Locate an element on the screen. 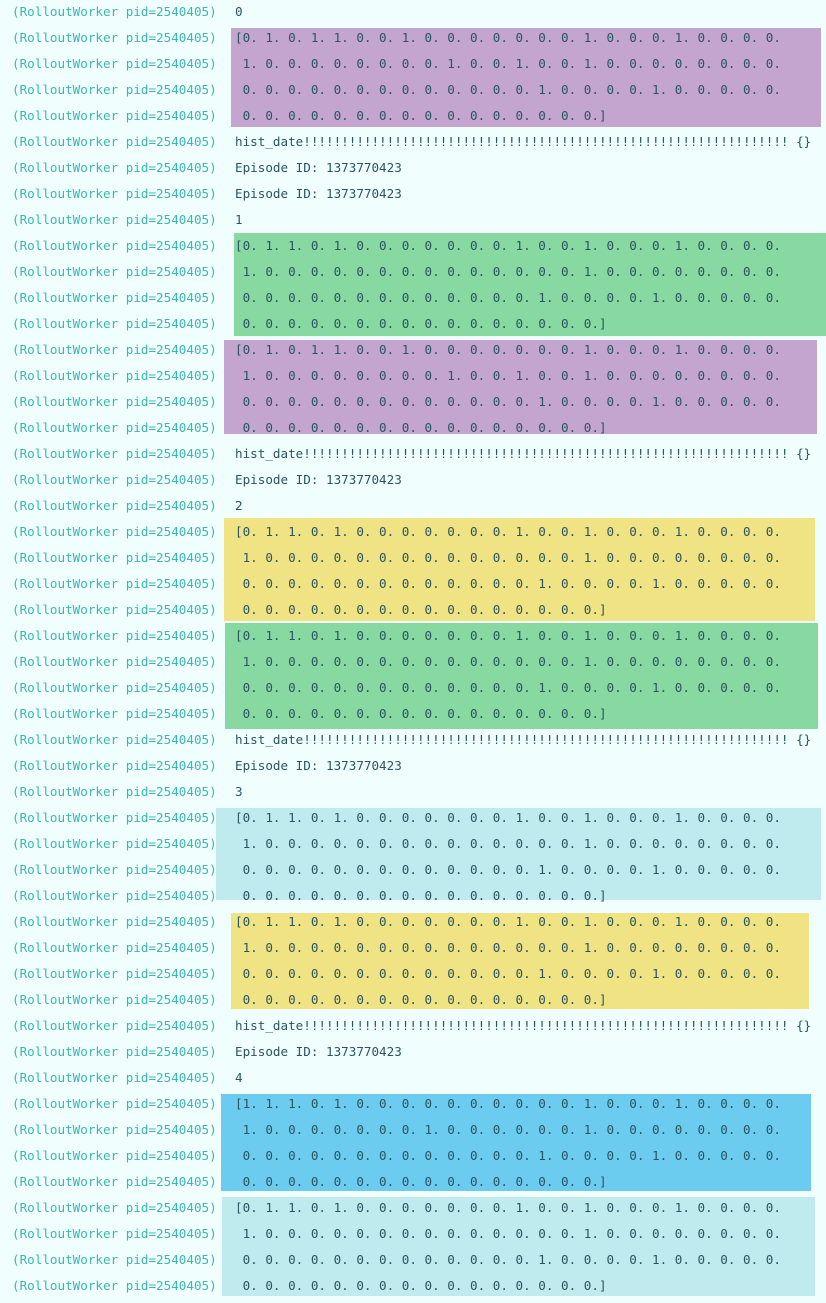 The height and width of the screenshot is (1303, 826). log-message: 4 is located at coordinates (239, 1077).